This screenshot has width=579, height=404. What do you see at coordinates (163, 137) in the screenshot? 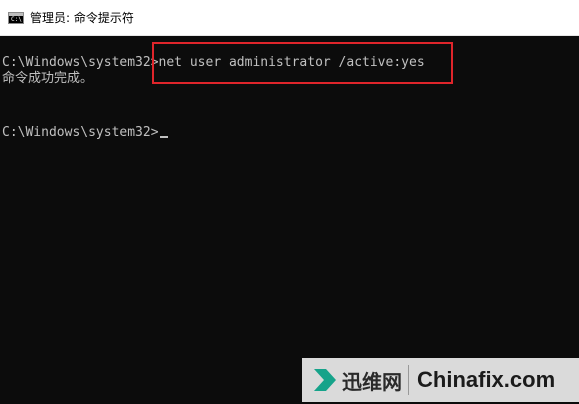
I see `text-cursor` at bounding box center [163, 137].